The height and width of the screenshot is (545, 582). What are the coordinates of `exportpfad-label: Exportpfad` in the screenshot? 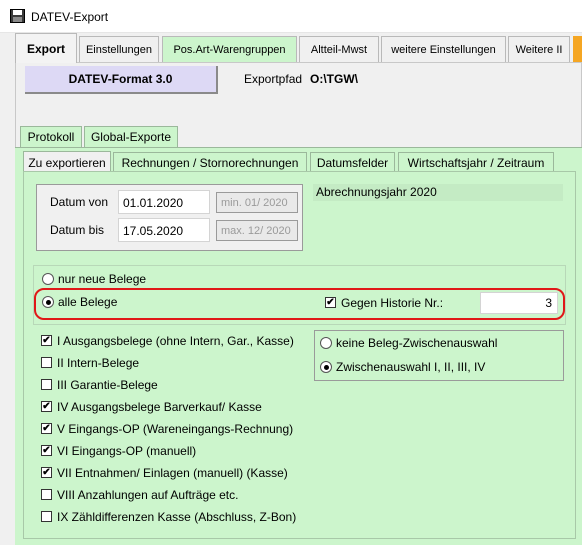 It's located at (273, 79).